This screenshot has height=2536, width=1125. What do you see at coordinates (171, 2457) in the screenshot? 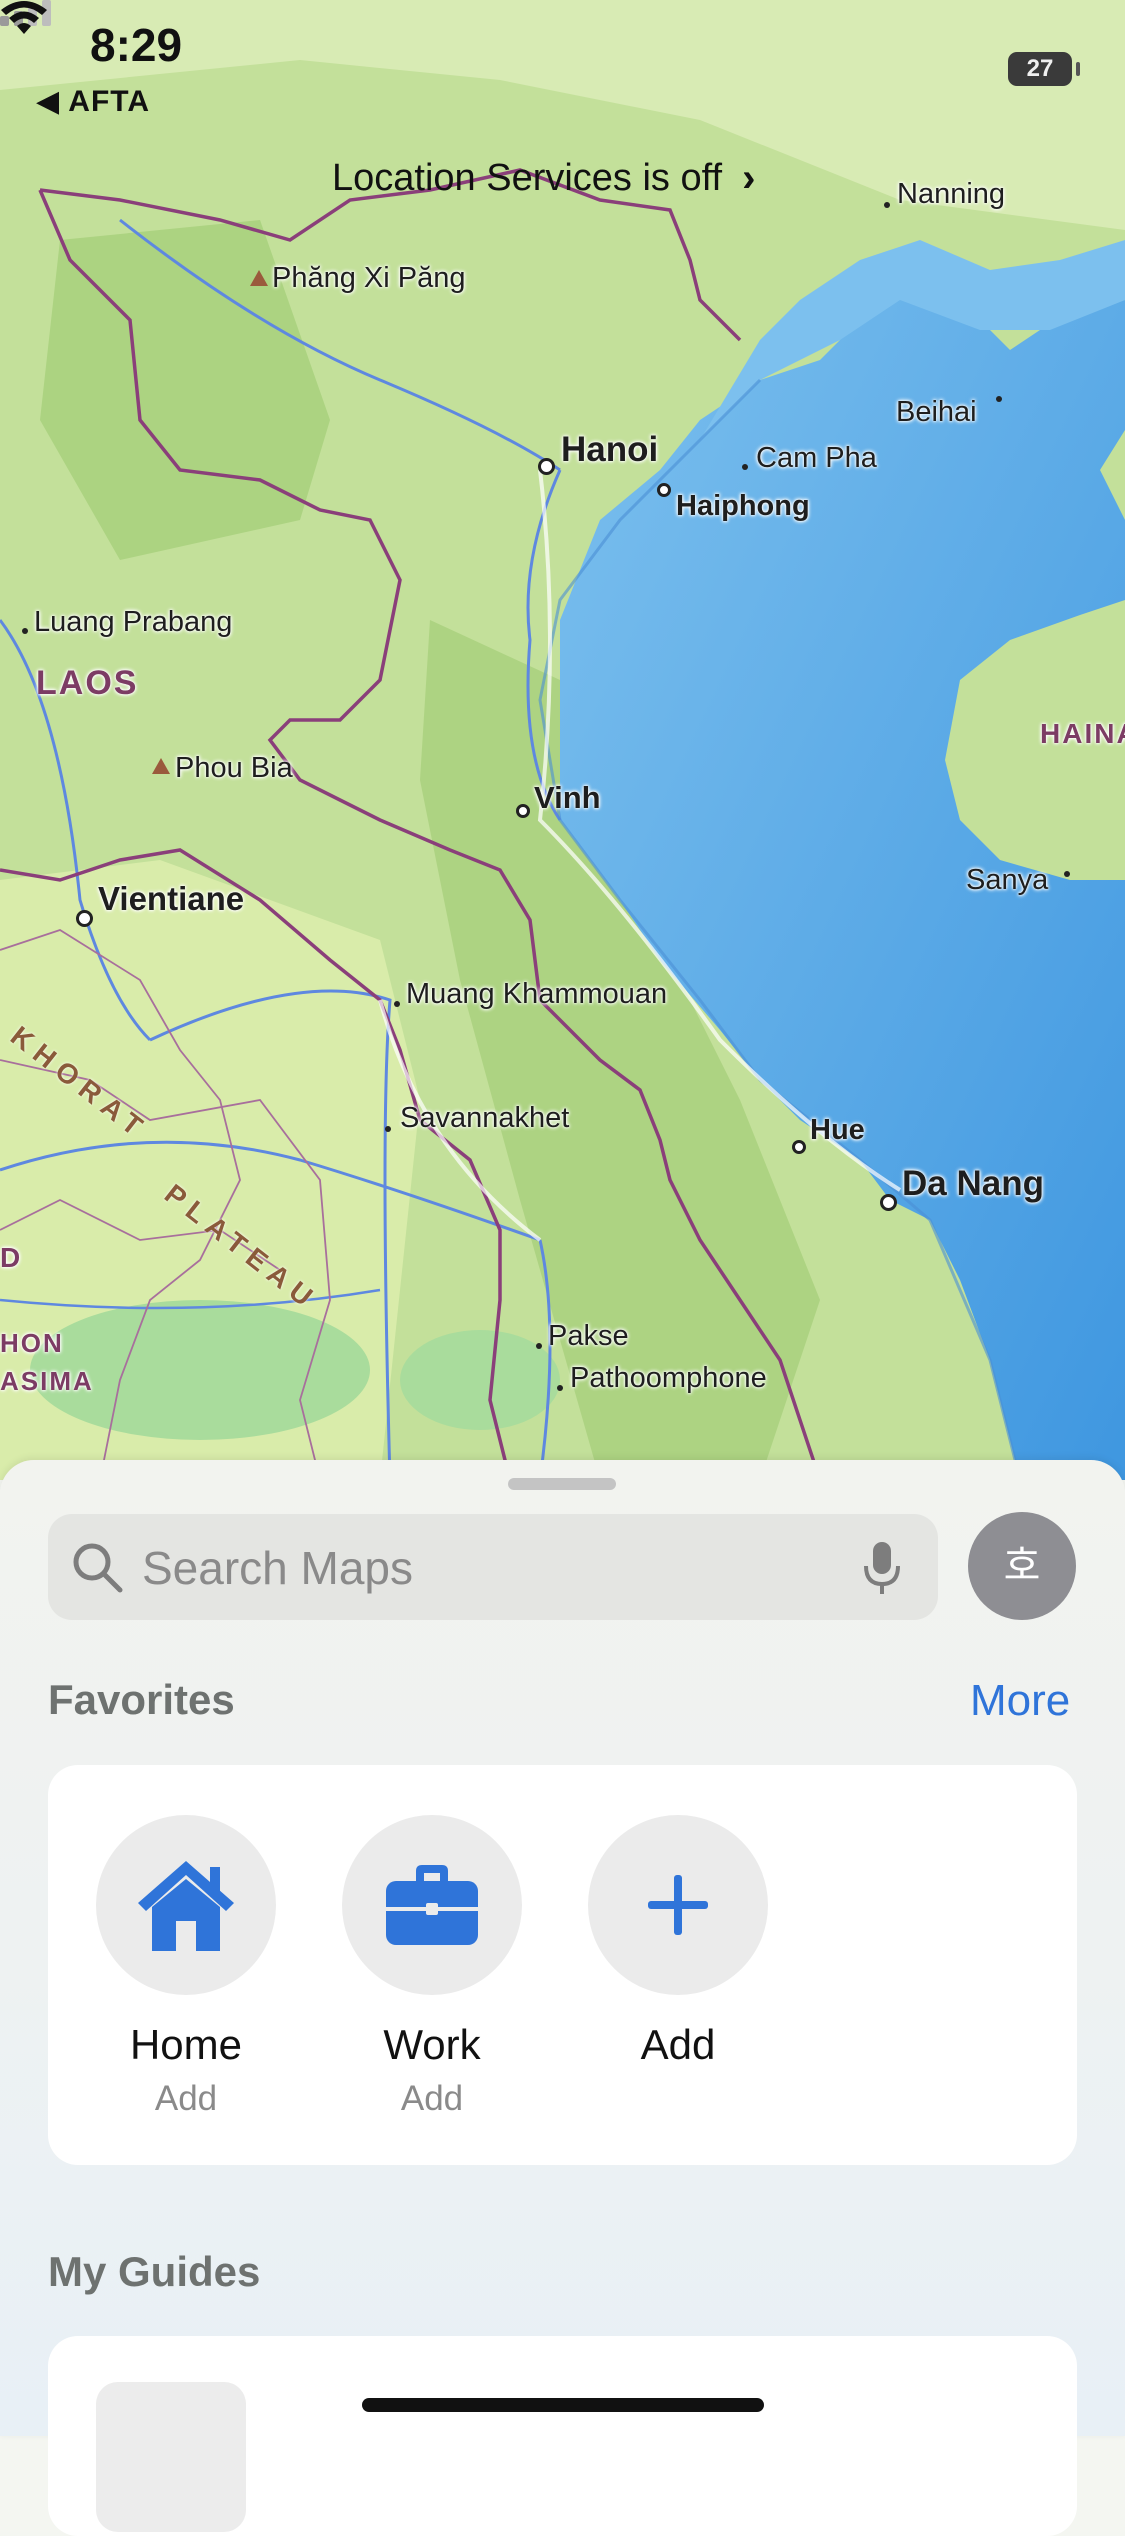
I see `guide-thumbnail` at bounding box center [171, 2457].